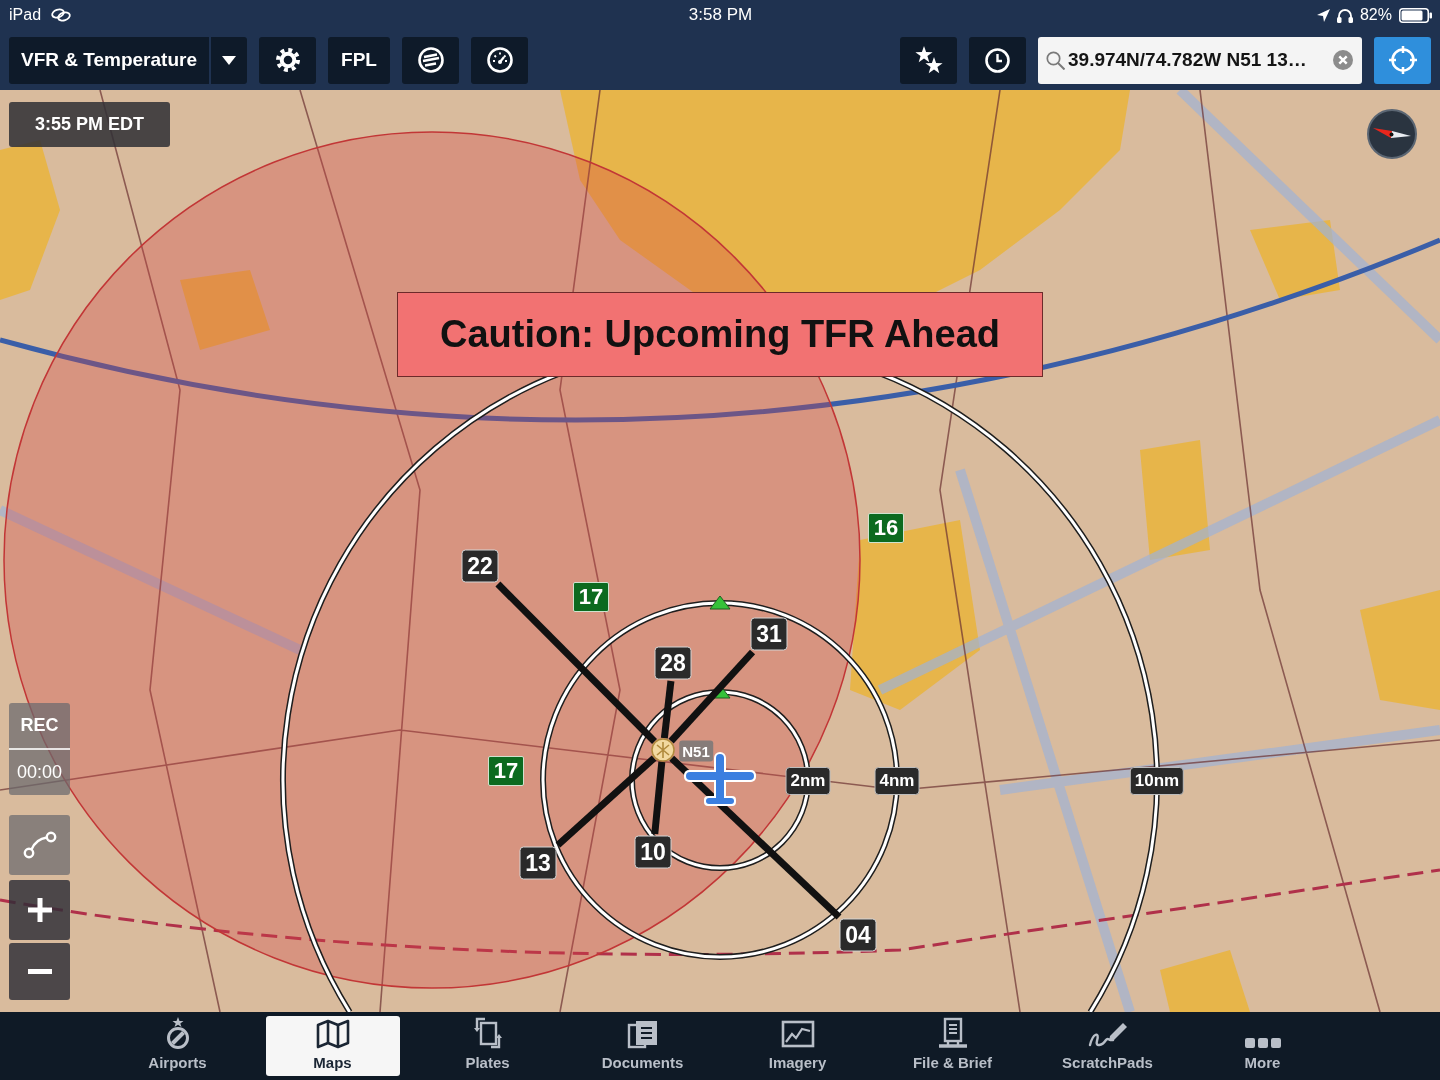 Image resolution: width=1440 pixels, height=1080 pixels. What do you see at coordinates (359, 60) in the screenshot?
I see `flight-plan-button: FPL` at bounding box center [359, 60].